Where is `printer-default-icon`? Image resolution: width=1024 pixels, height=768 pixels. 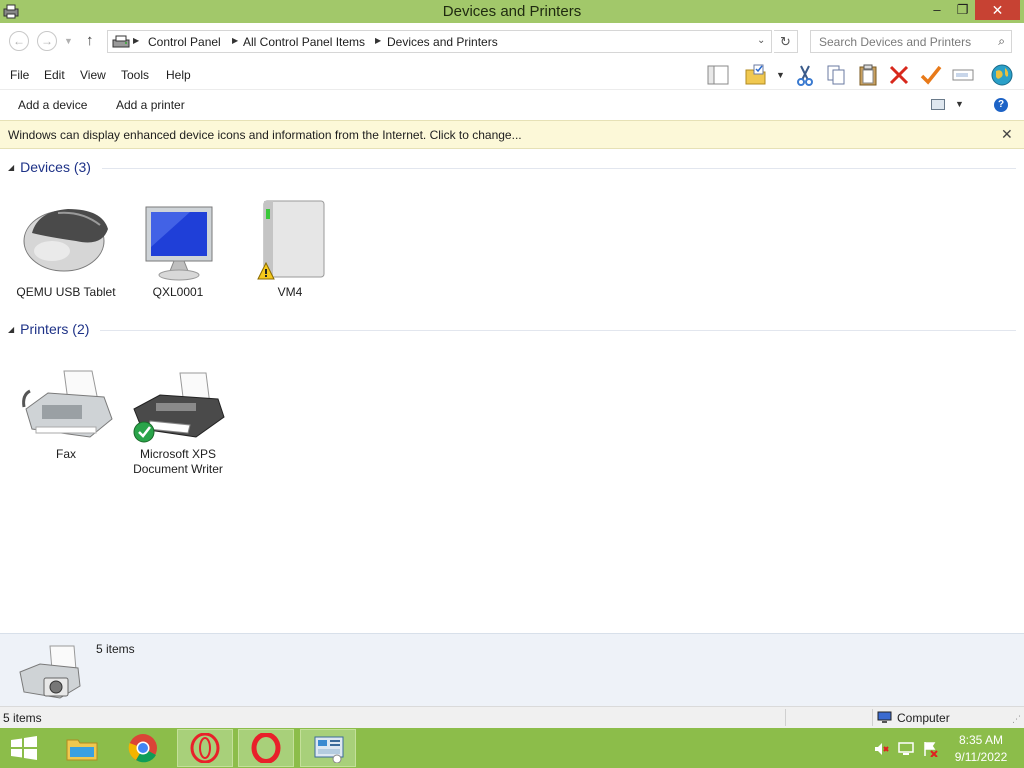 printer-default-icon is located at coordinates (179, 407).